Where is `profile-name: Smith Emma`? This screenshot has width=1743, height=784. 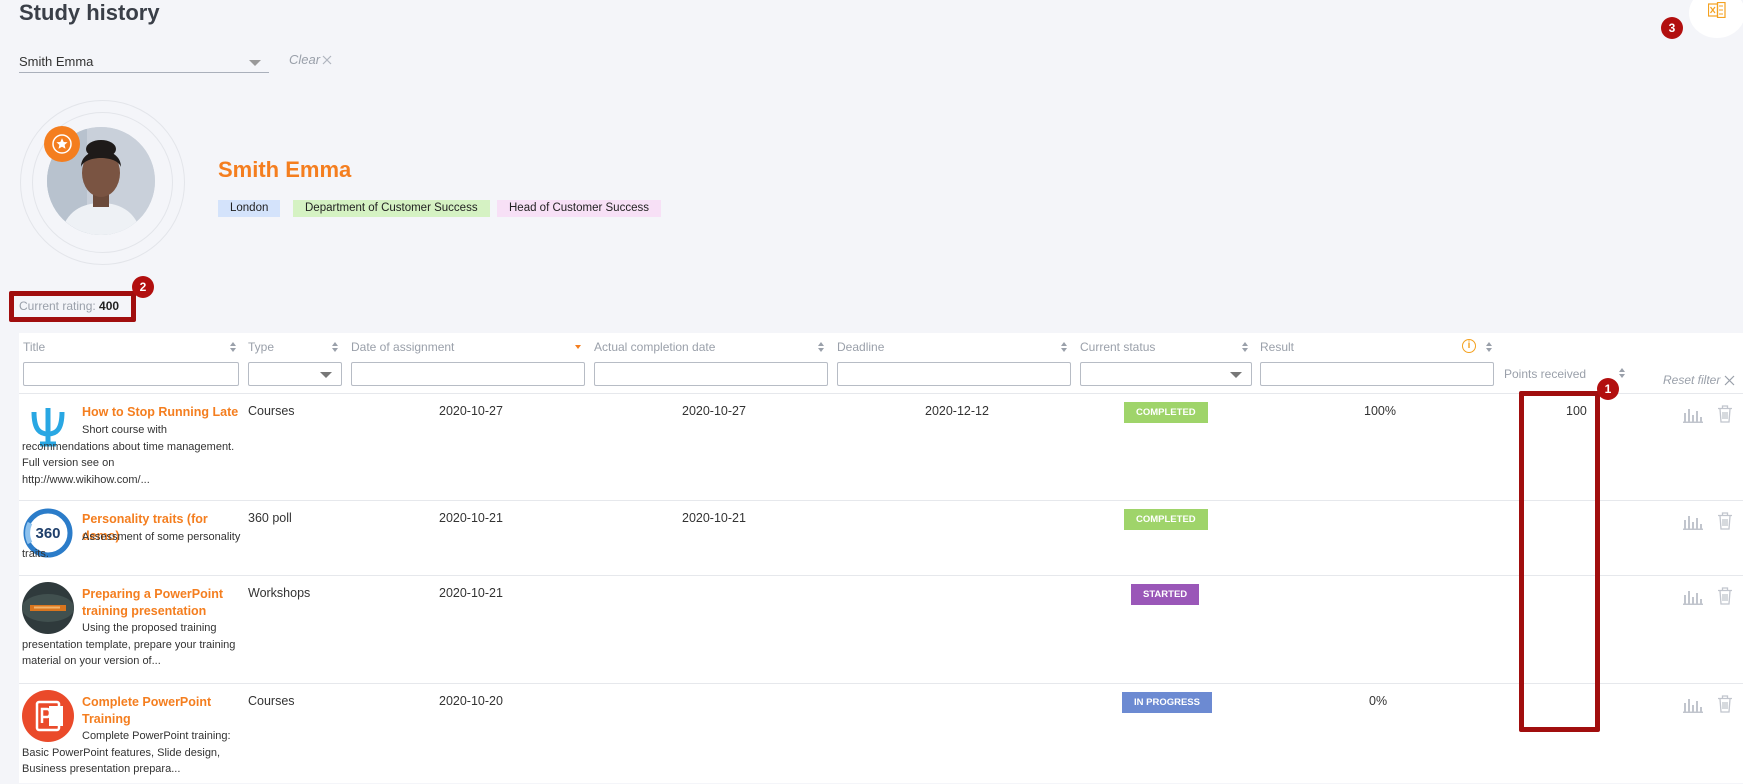 profile-name: Smith Emma is located at coordinates (285, 169).